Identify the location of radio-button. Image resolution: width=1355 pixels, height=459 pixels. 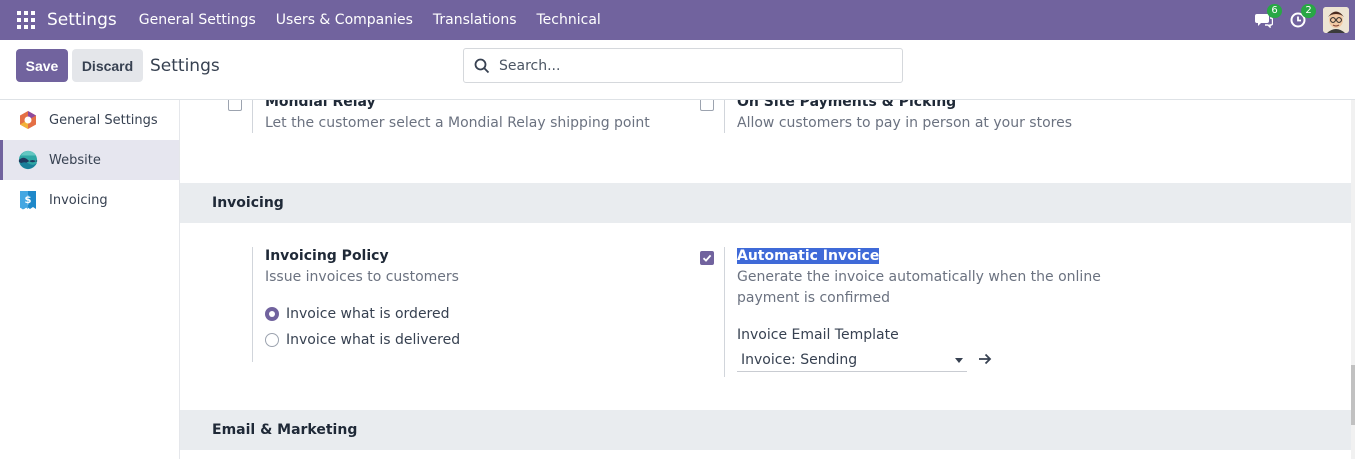
(272, 340).